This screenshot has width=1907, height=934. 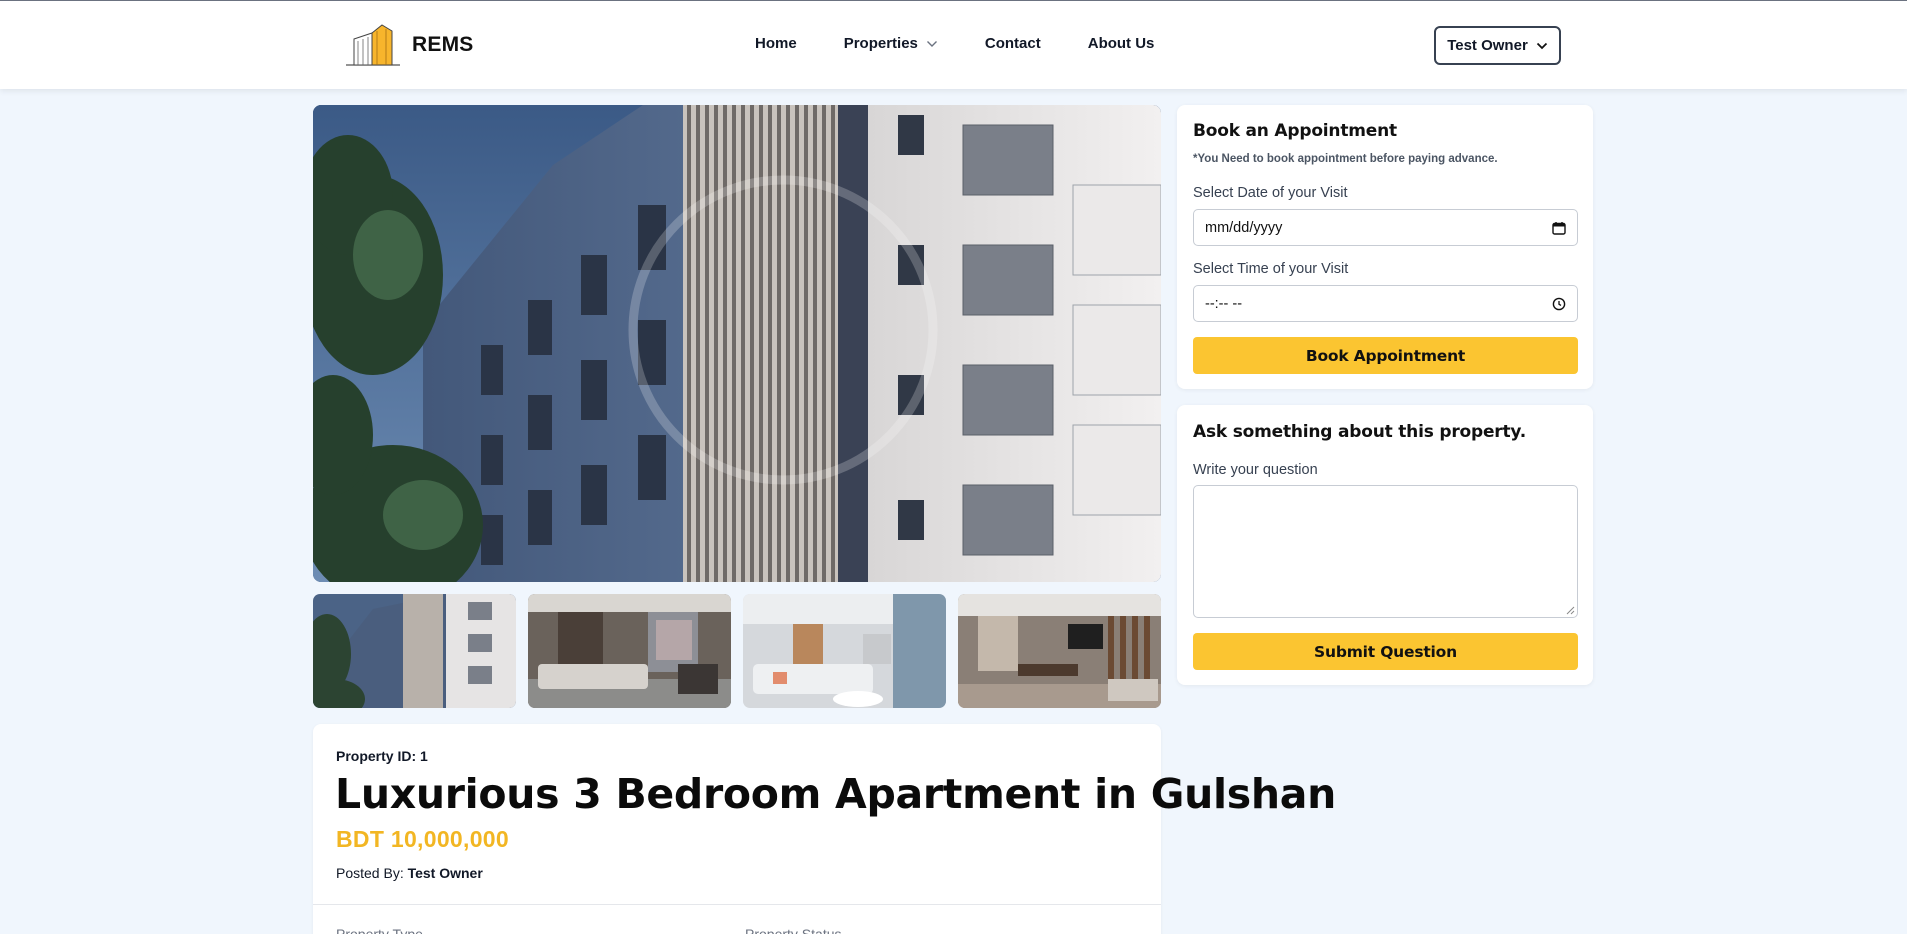 I want to click on property-title: Luxurious 3 Bedroom Apartment in Gulshan, so click(x=836, y=794).